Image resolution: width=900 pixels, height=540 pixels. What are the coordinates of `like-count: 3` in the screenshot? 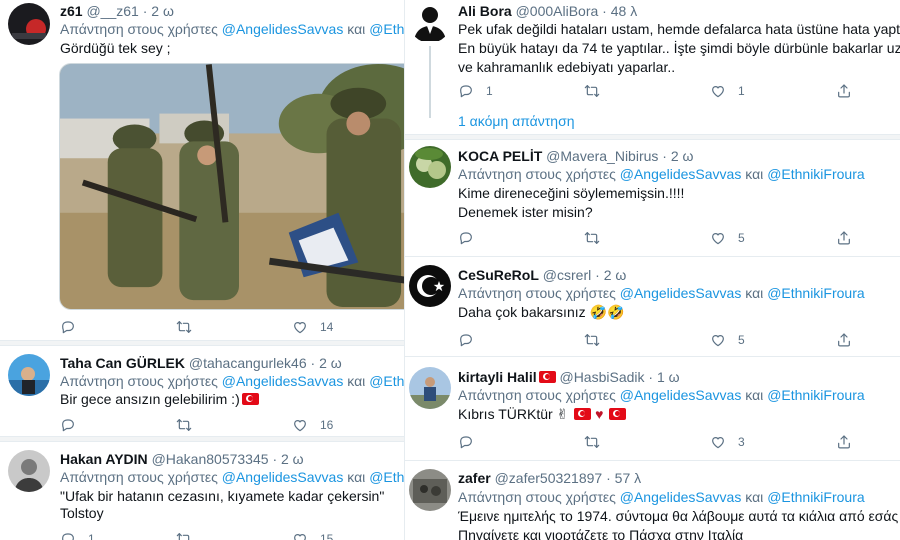 It's located at (741, 442).